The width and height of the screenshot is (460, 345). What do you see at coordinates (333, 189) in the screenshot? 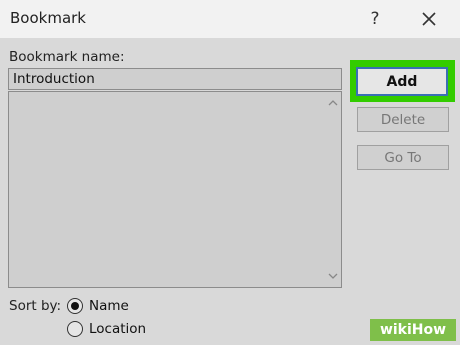
I see `list-scrollbar` at bounding box center [333, 189].